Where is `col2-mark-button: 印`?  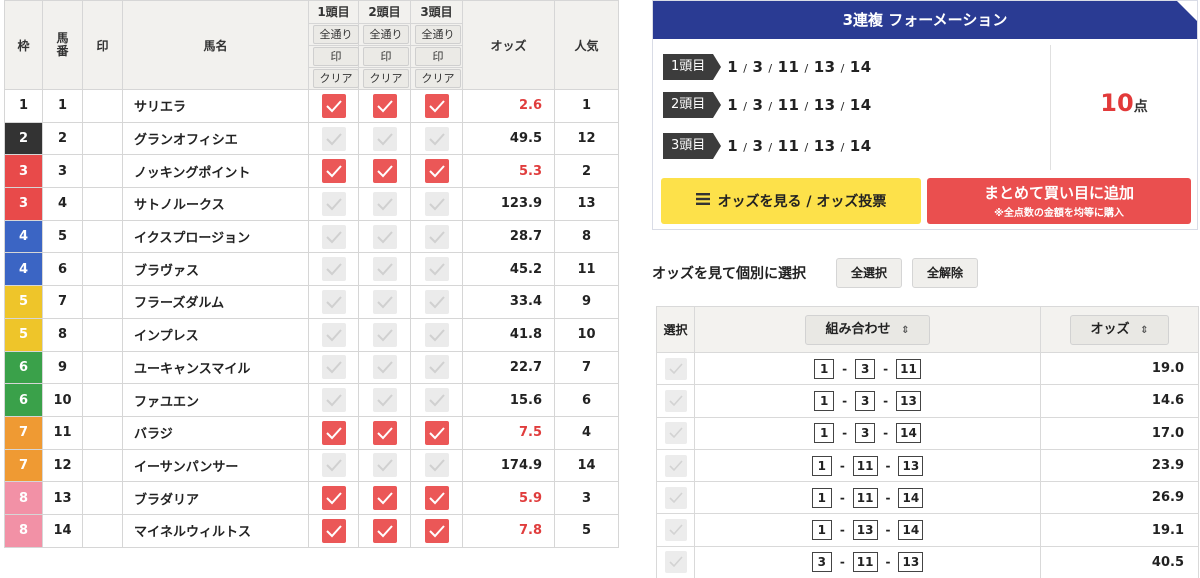
col2-mark-button: 印 is located at coordinates (386, 56).